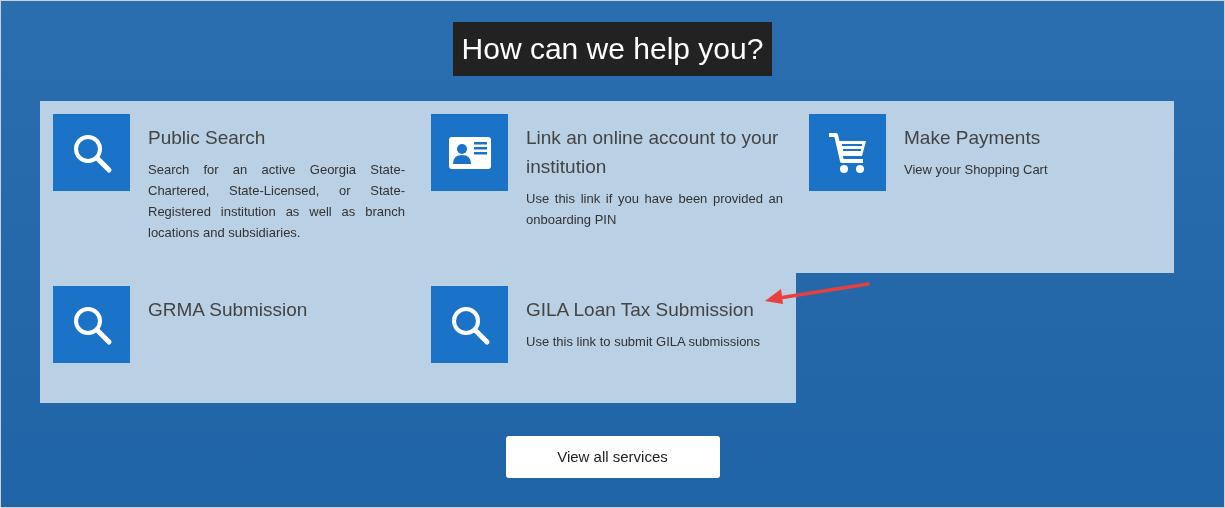 The image size is (1225, 508). What do you see at coordinates (1032, 137) in the screenshot?
I see `service-link: Make Payments` at bounding box center [1032, 137].